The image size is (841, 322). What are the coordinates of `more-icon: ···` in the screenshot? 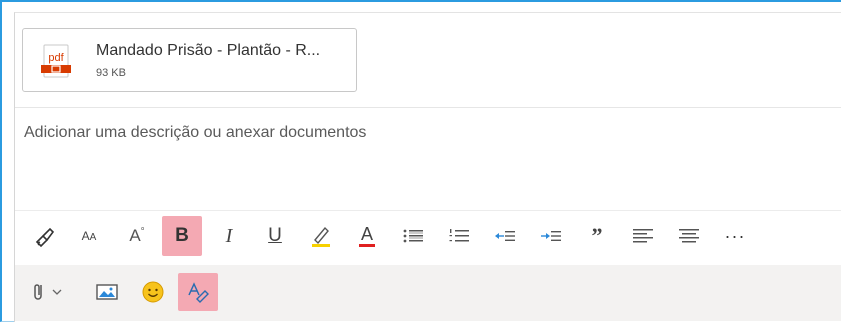 It's located at (735, 235).